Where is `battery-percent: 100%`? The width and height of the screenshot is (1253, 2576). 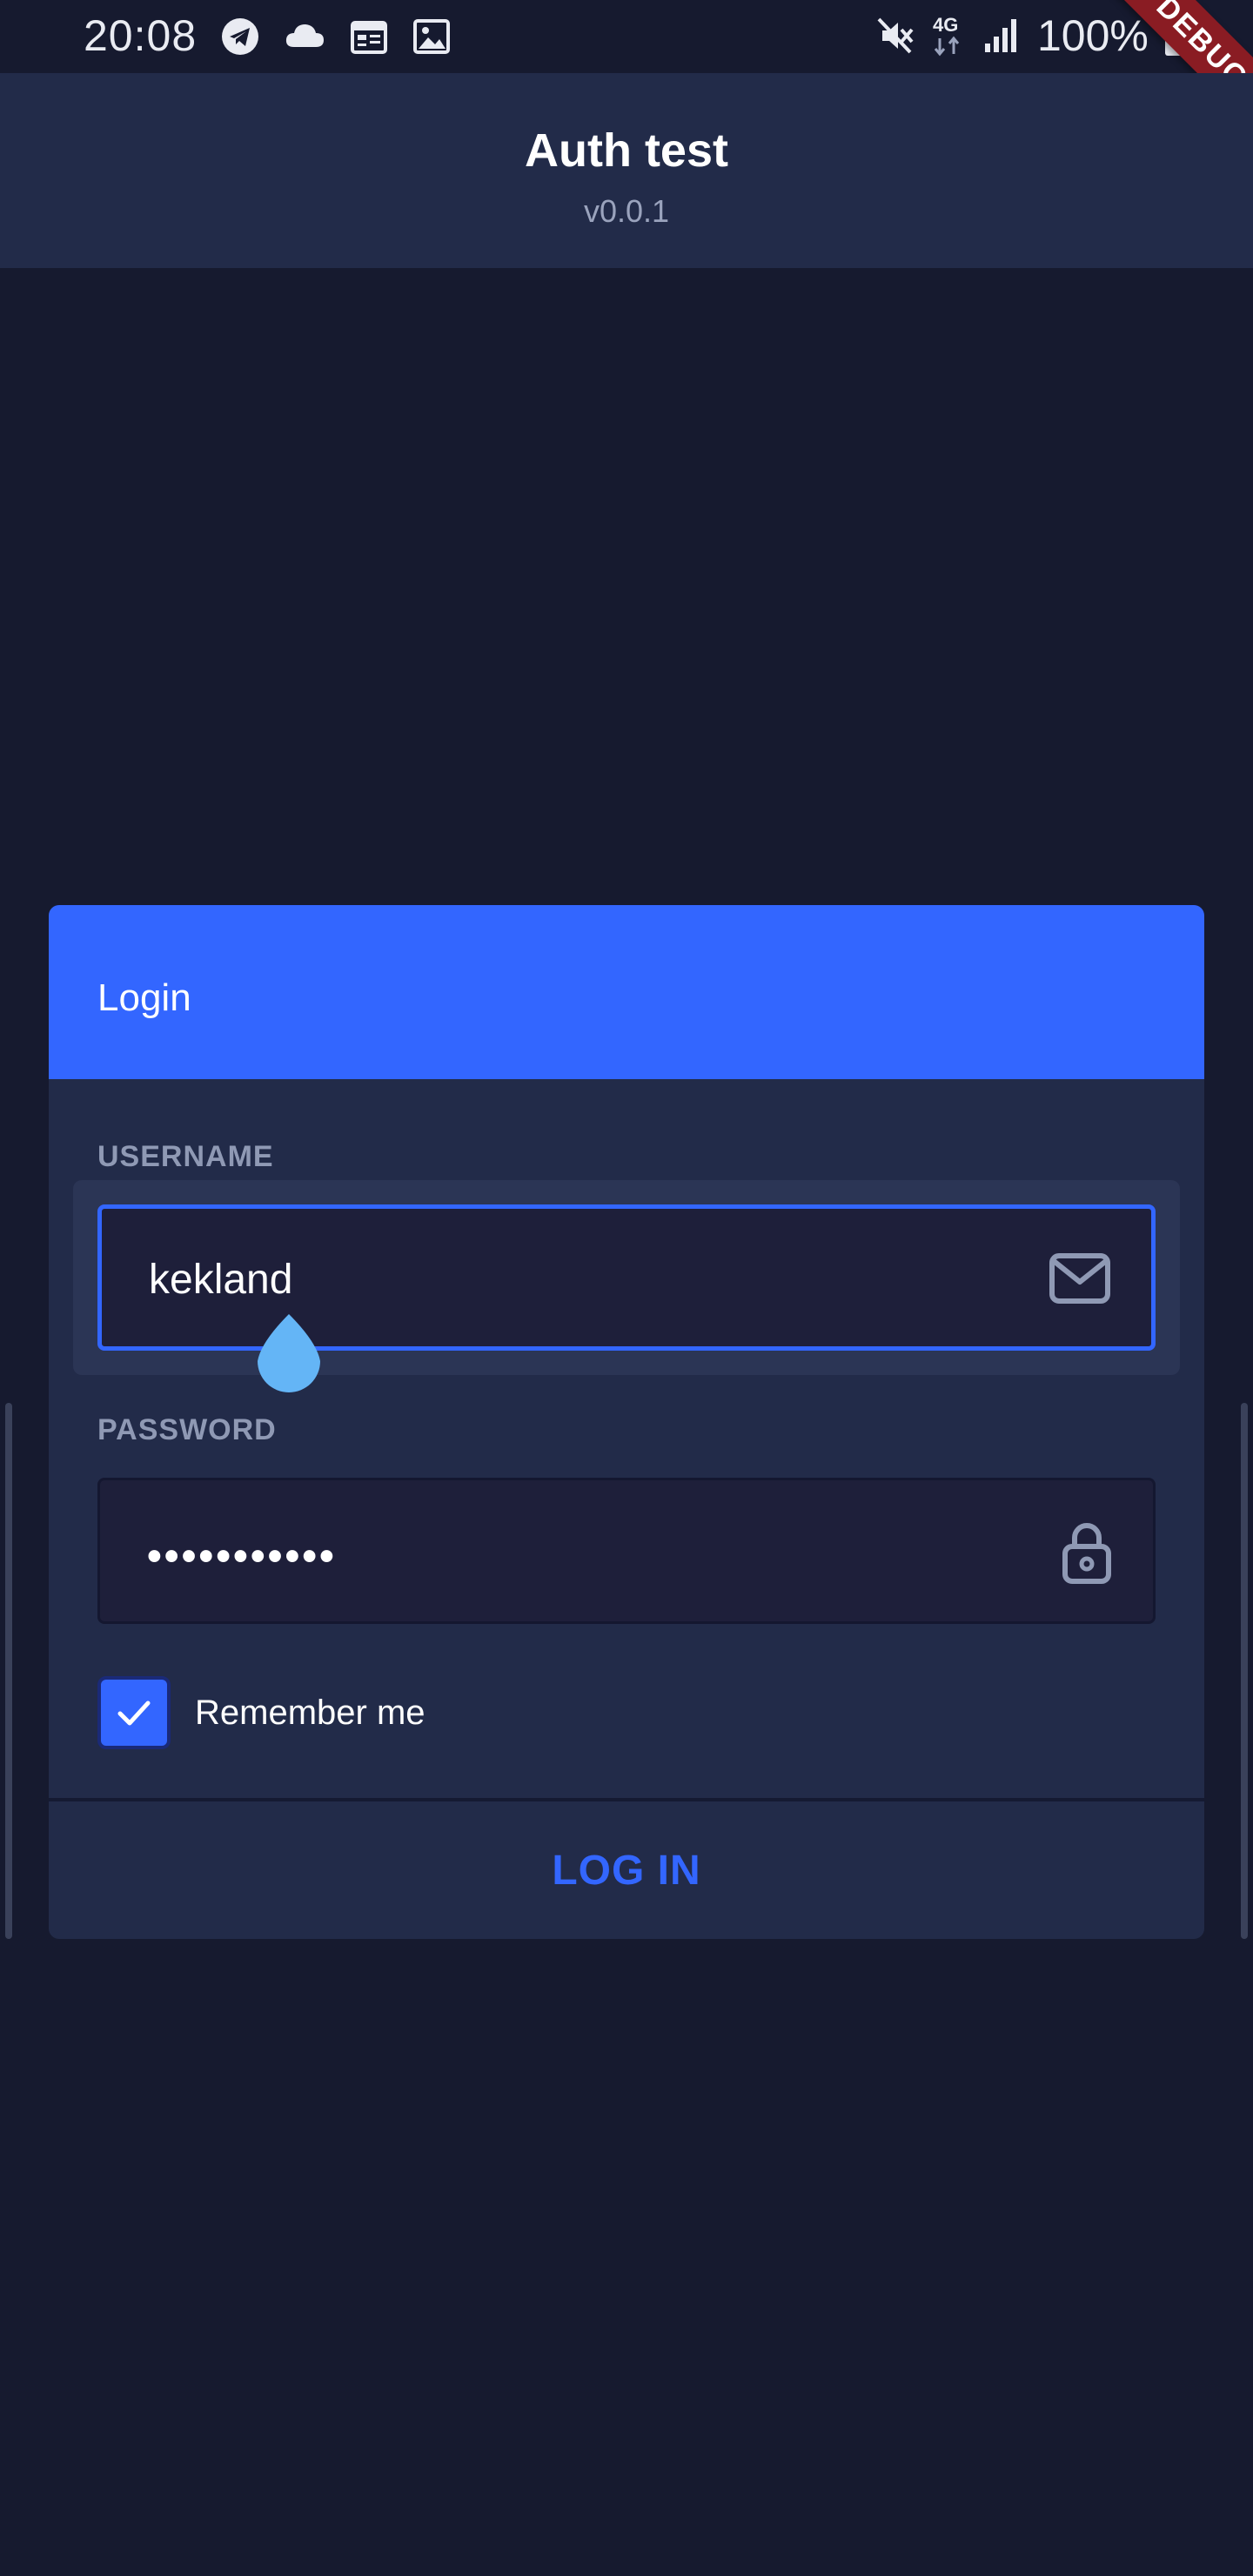 battery-percent: 100% is located at coordinates (1093, 35).